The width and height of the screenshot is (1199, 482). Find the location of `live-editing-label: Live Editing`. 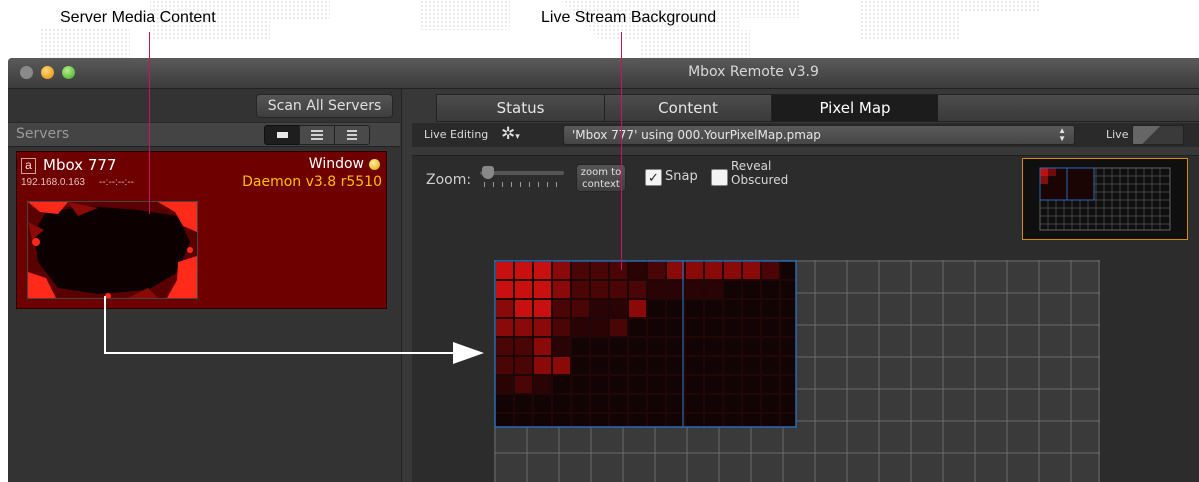

live-editing-label: Live Editing is located at coordinates (456, 134).